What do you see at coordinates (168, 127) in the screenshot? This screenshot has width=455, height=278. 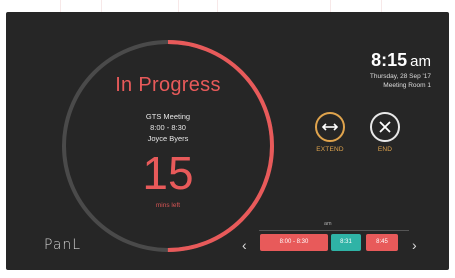 I see `meeting-time-range: 8:00 - 8:30` at bounding box center [168, 127].